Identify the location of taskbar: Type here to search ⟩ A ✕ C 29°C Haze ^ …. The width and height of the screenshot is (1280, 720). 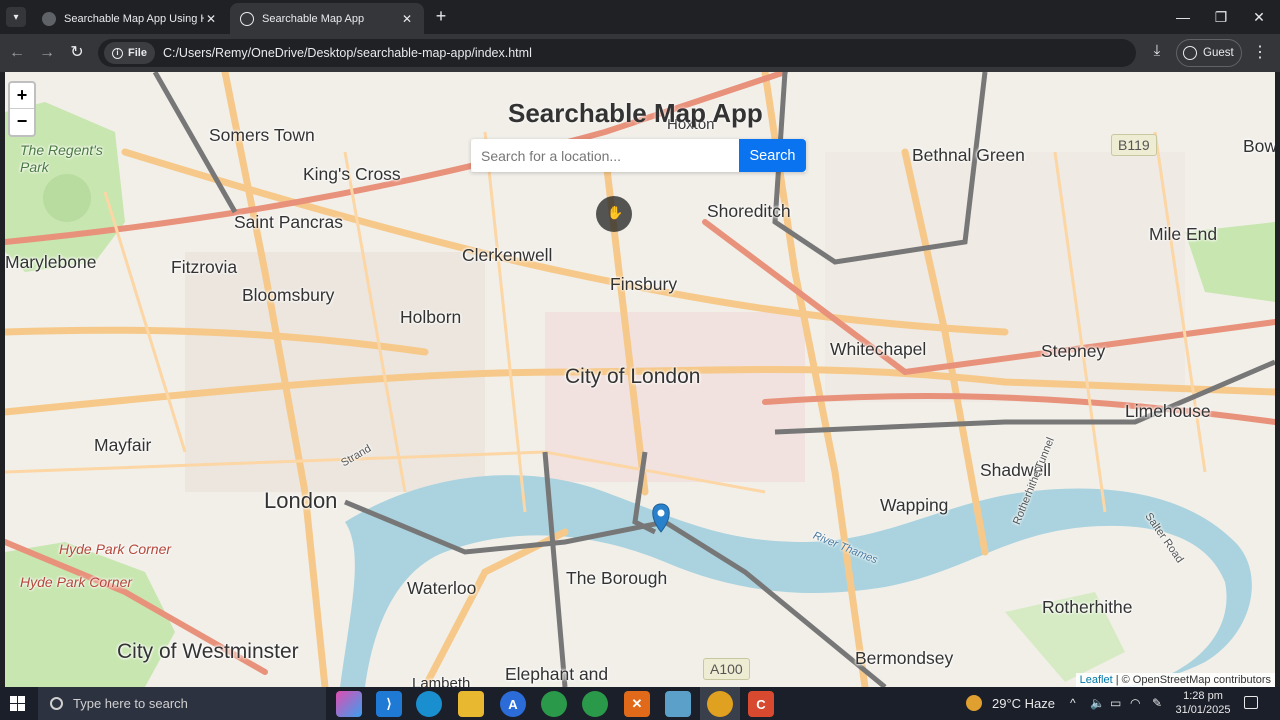
(640, 703).